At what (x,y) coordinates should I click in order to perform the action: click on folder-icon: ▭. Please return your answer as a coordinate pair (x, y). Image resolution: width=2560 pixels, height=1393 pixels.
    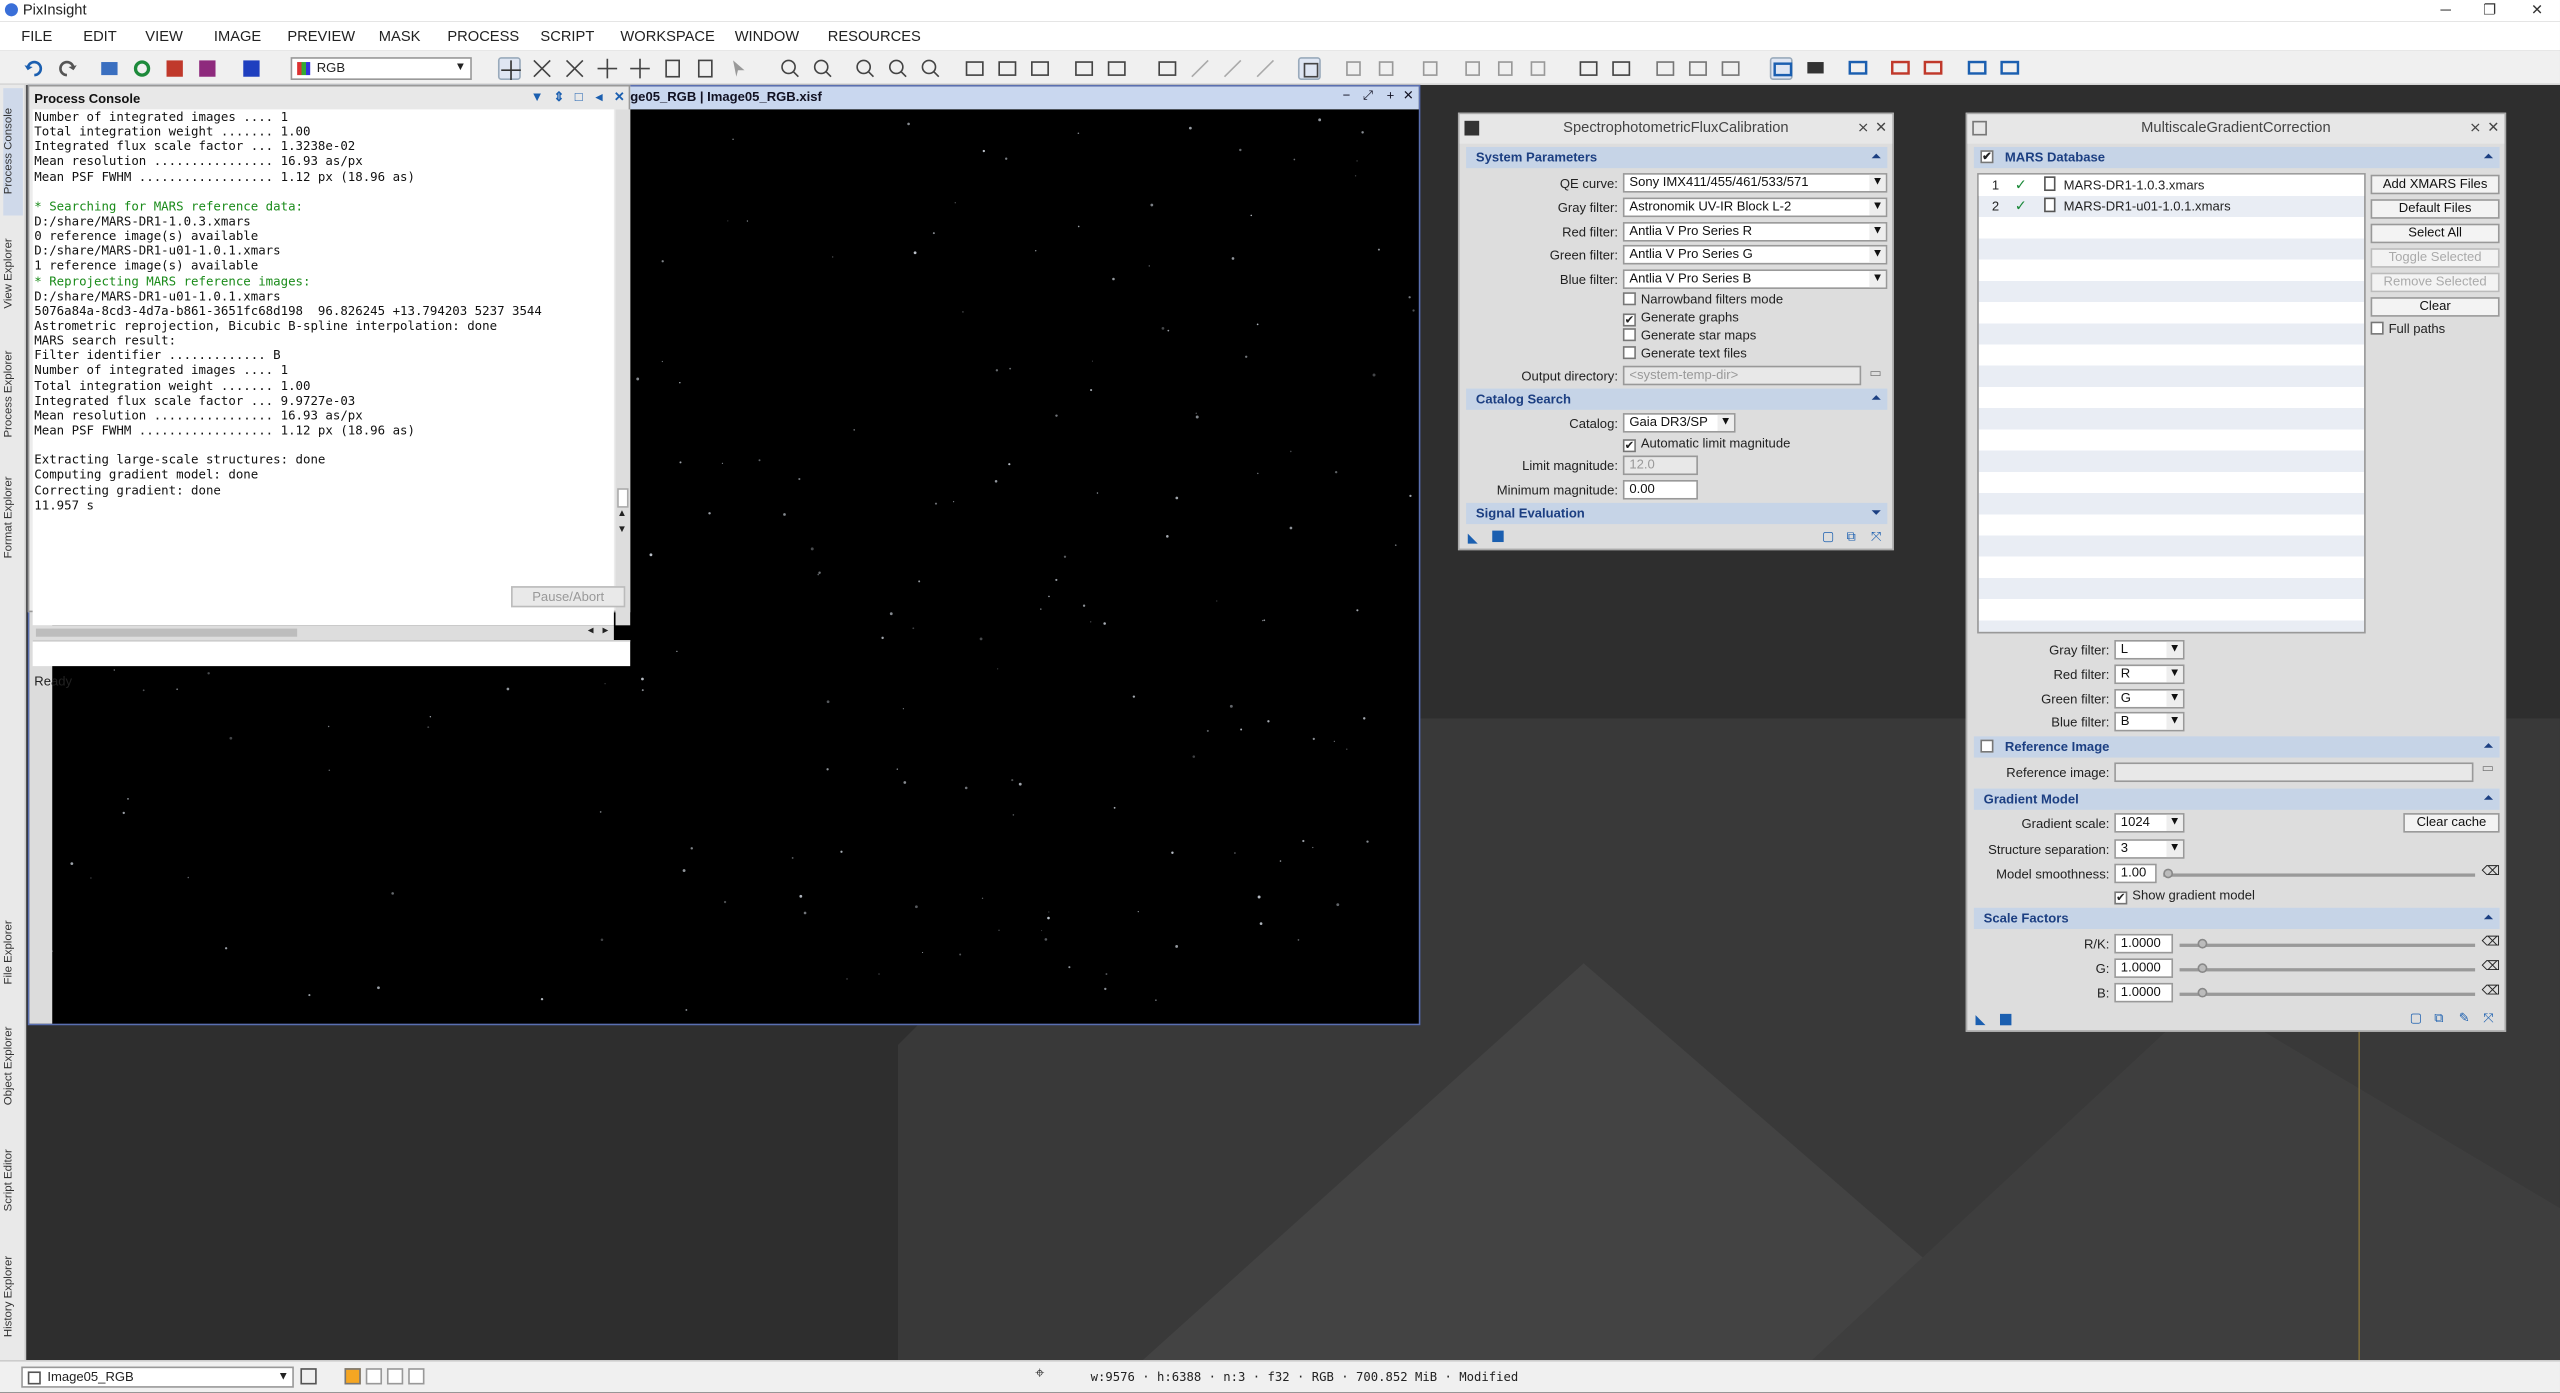
    Looking at the image, I should click on (1875, 373).